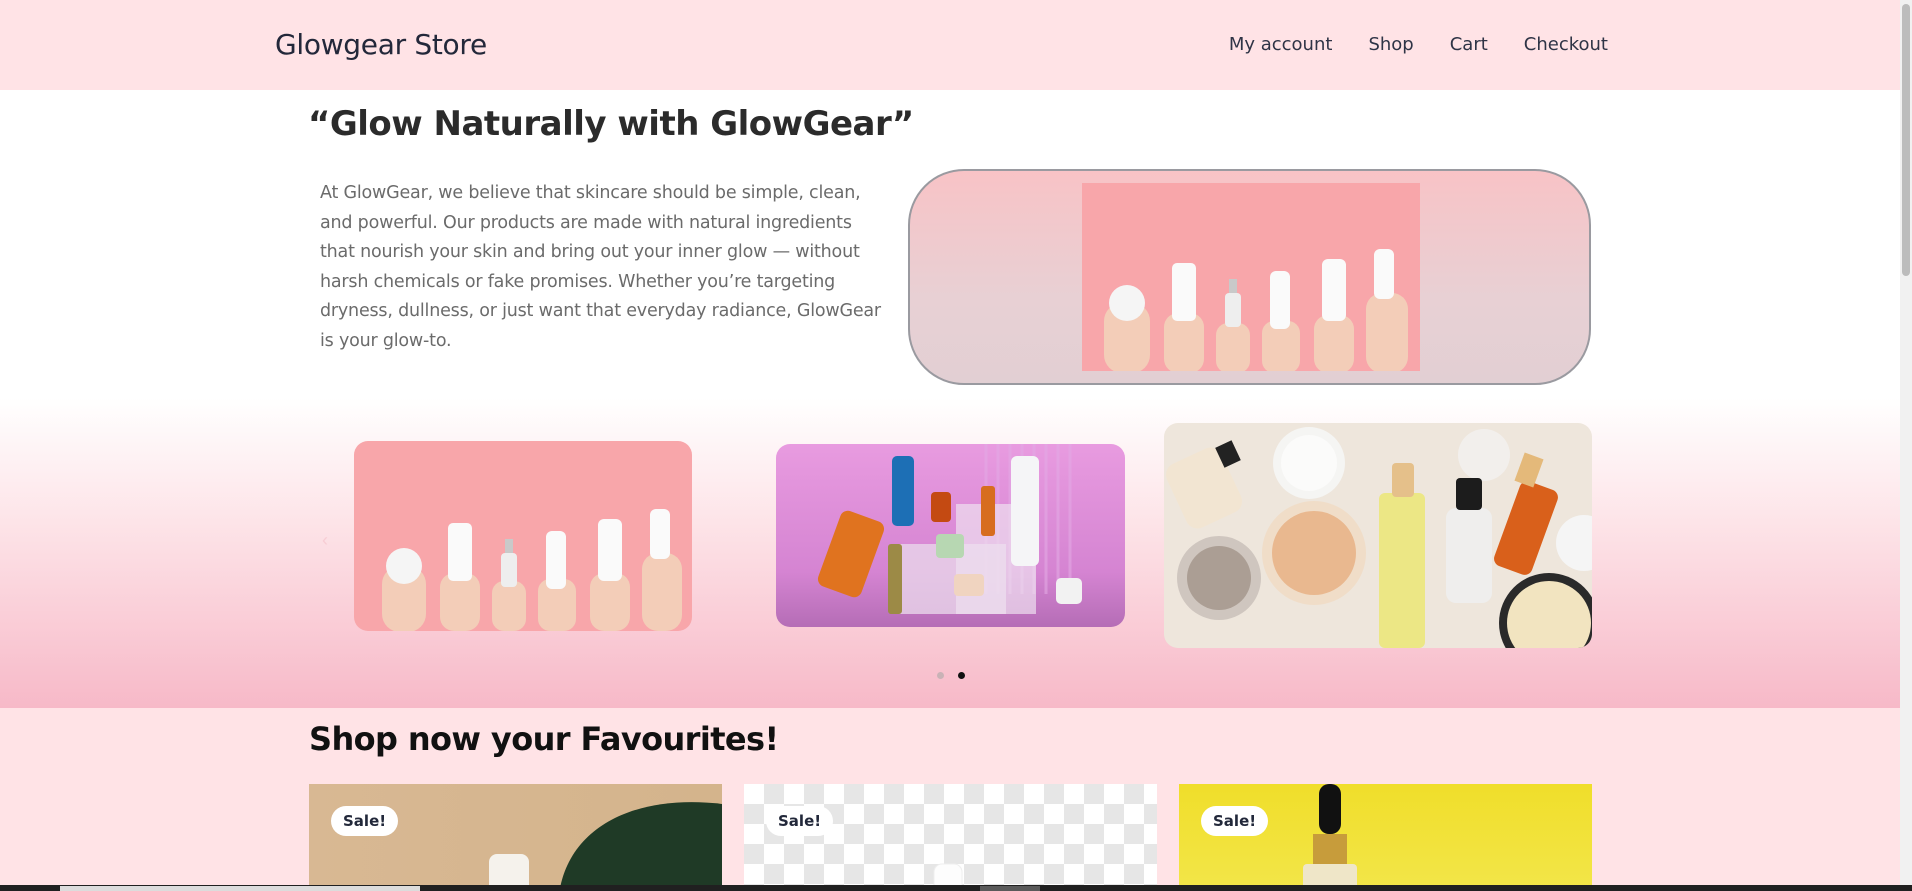 This screenshot has height=891, width=1912. I want to click on site-brand: Glowgear Store, so click(381, 44).